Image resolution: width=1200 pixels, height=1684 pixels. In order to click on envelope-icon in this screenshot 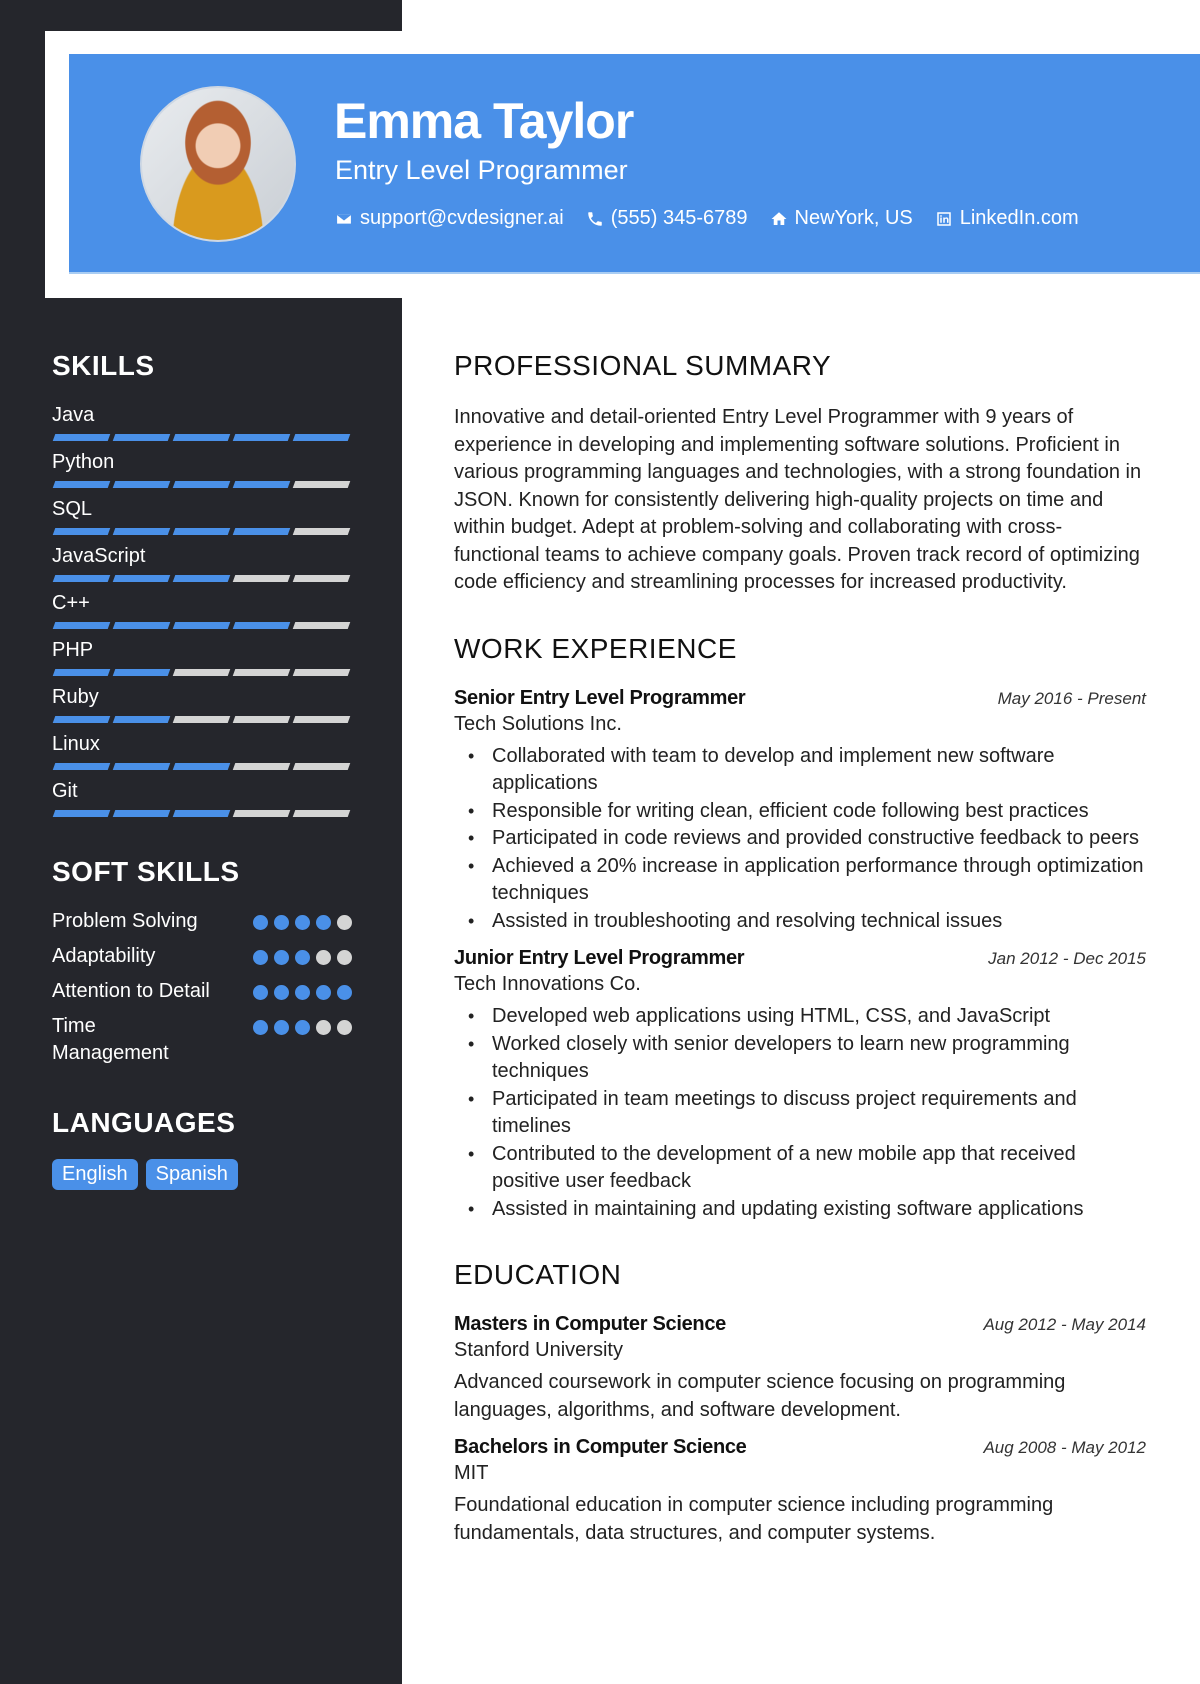, I will do `click(344, 218)`.